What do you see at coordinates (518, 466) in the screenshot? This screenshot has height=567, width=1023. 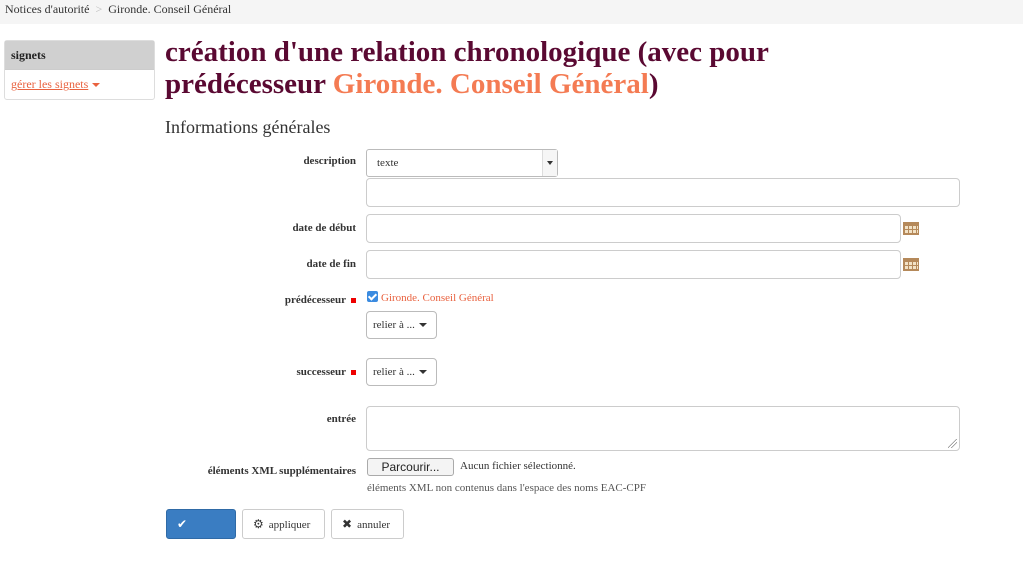 I see `file-status: Aucun fichier sélectionné.` at bounding box center [518, 466].